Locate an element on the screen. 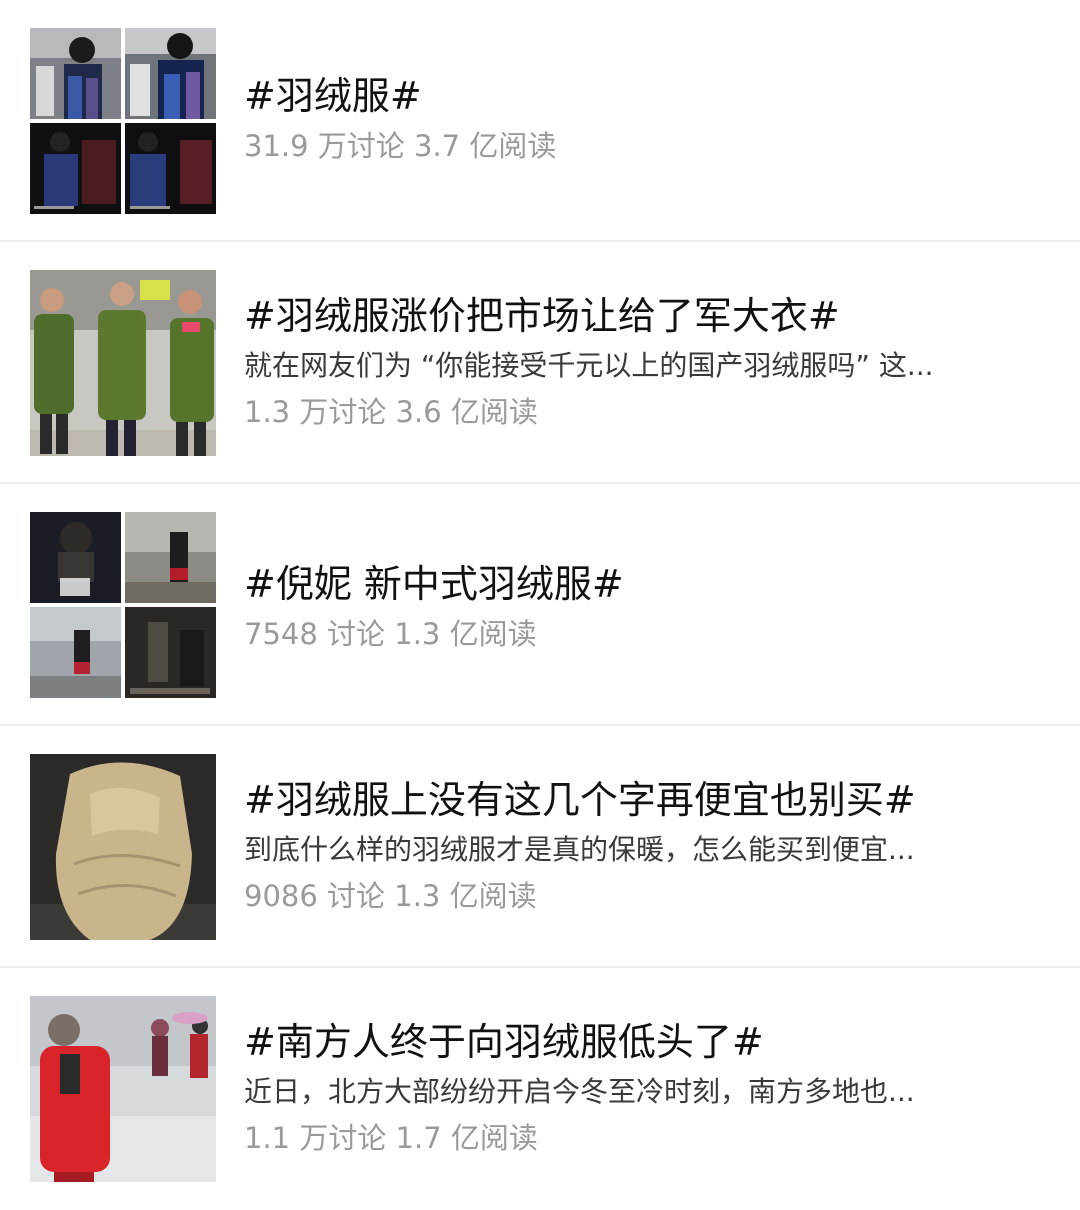  topic-stats: 31.9 万讨论 3.7 亿阅读 is located at coordinates (400, 146).